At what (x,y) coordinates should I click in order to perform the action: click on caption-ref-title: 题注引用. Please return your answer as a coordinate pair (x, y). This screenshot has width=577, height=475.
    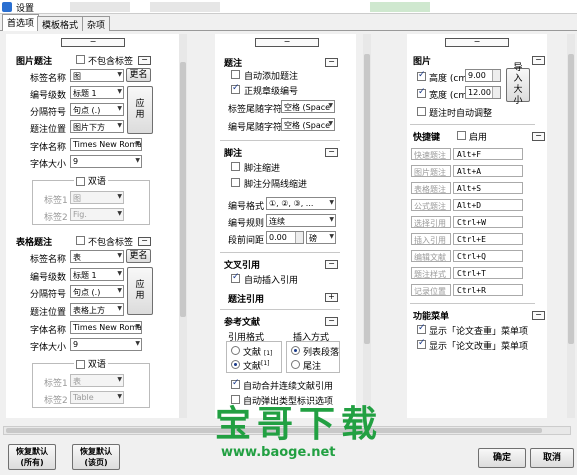
    Looking at the image, I should click on (246, 300).